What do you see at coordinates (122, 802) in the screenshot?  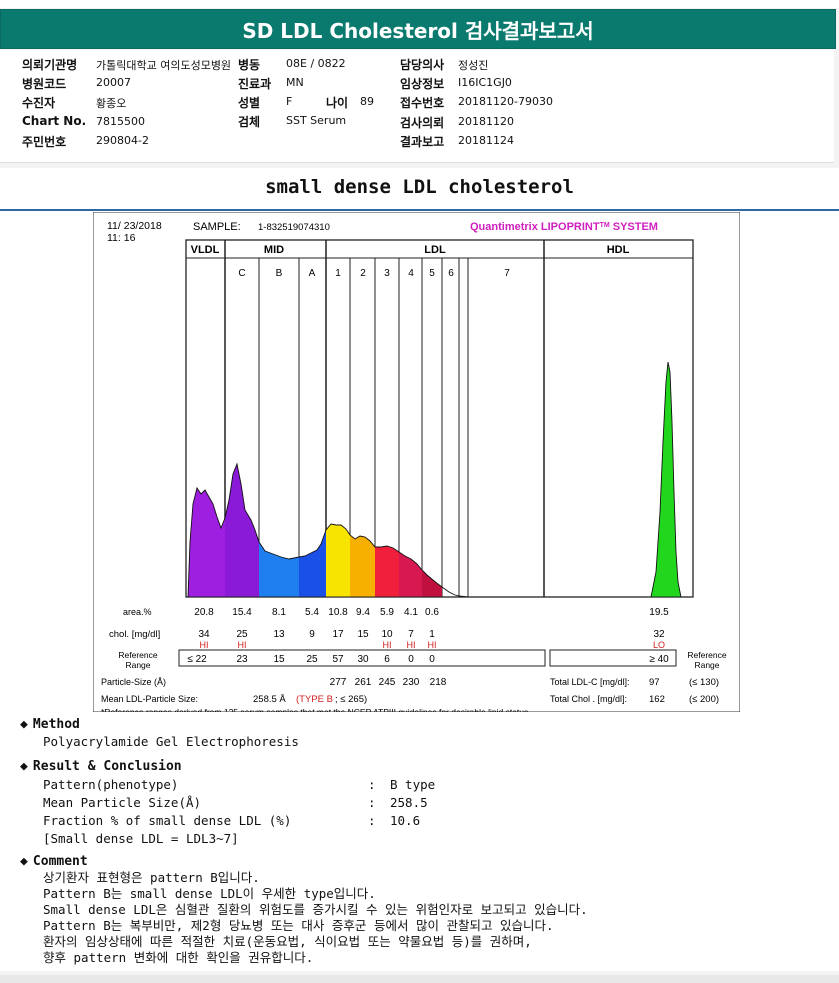 I see `result-label: Mean Particle Size(Å)` at bounding box center [122, 802].